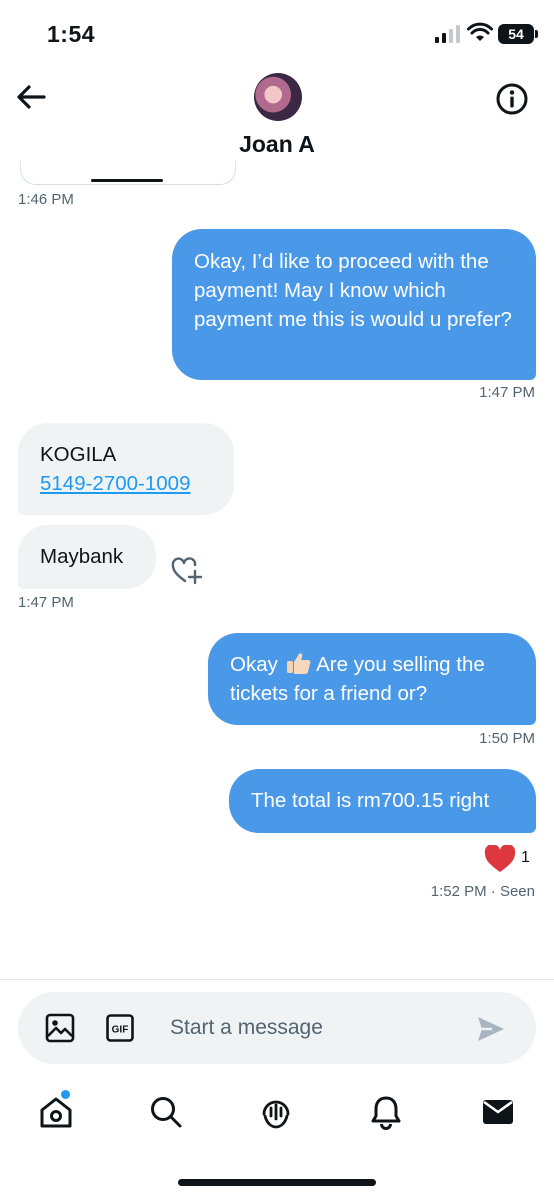 The height and width of the screenshot is (1200, 554). Describe the element at coordinates (498, 1112) in the screenshot. I see `messages-icon` at that location.